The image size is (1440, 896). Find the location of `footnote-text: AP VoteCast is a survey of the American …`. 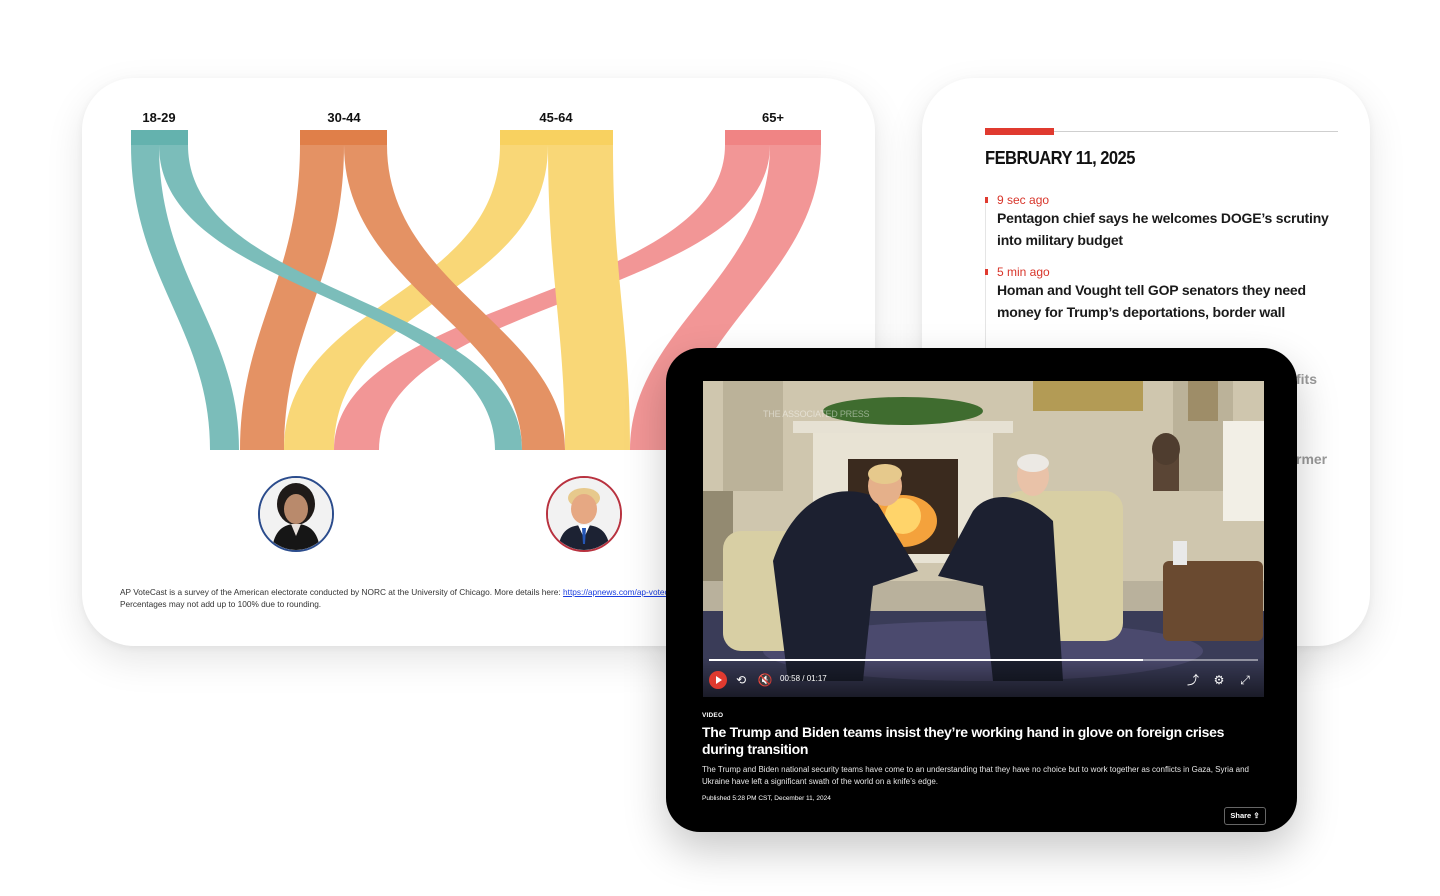

footnote-text: AP VoteCast is a survey of the American … is located at coordinates (342, 592).